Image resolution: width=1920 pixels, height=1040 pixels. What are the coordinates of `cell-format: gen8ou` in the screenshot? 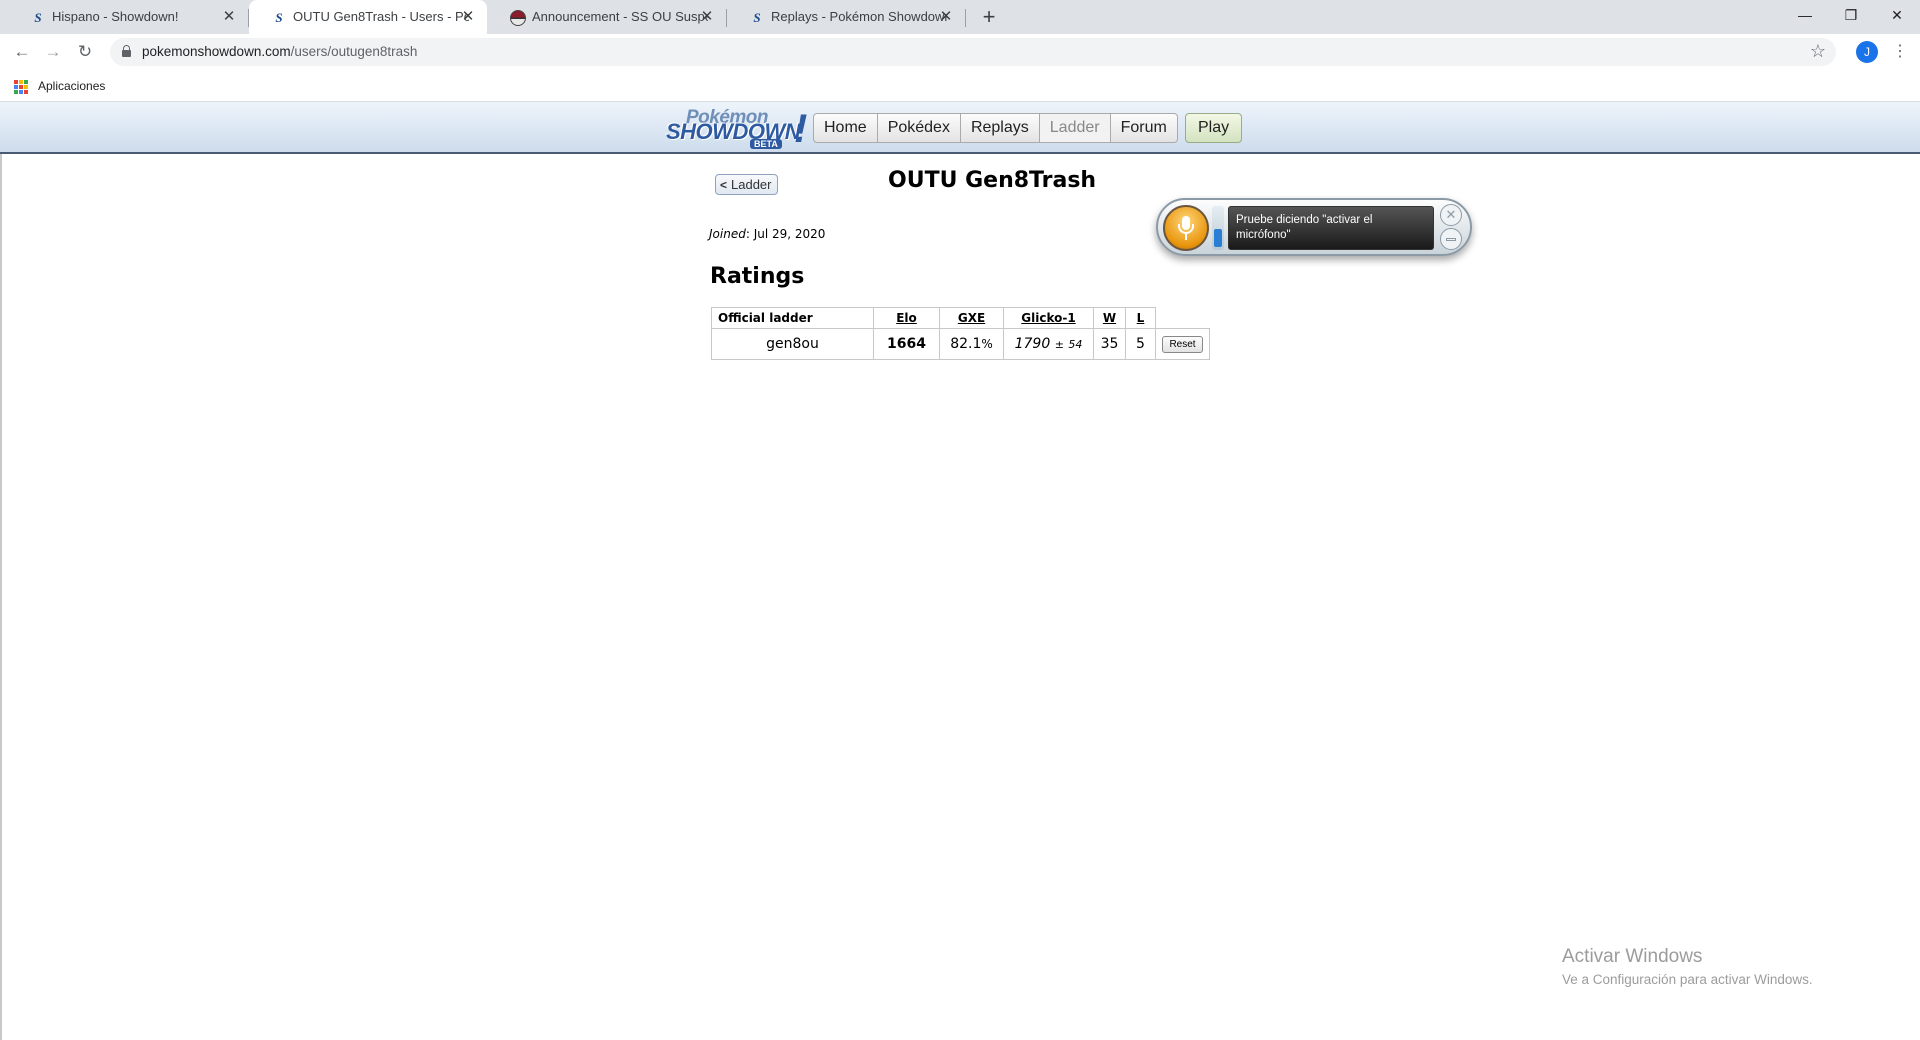 It's located at (792, 344).